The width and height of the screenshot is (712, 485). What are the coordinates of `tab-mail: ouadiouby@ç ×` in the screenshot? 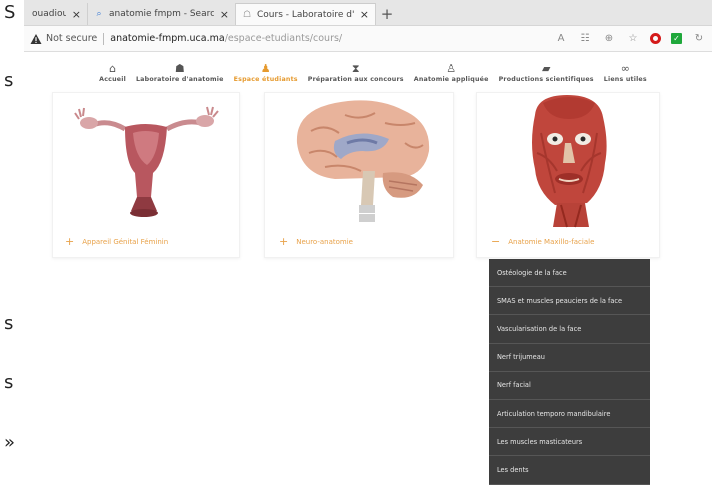 It's located at (57, 14).